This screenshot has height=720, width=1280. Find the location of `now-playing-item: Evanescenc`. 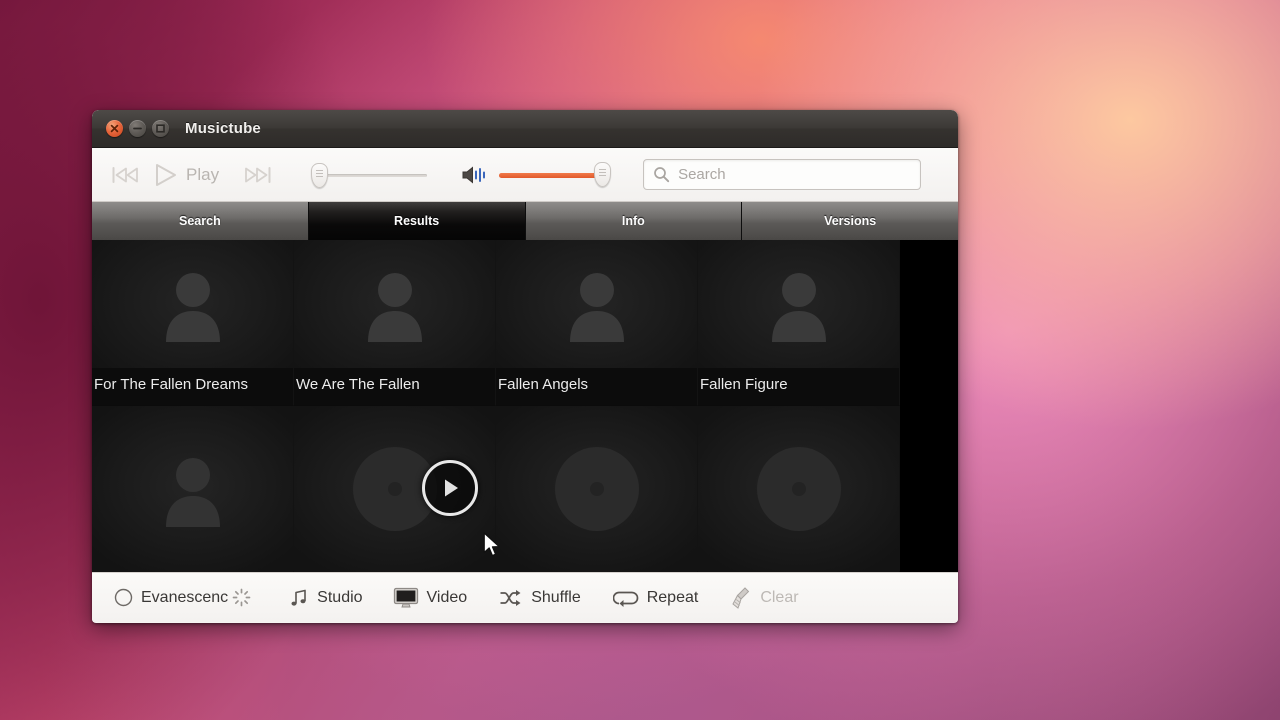

now-playing-item: Evanescenc is located at coordinates (182, 597).